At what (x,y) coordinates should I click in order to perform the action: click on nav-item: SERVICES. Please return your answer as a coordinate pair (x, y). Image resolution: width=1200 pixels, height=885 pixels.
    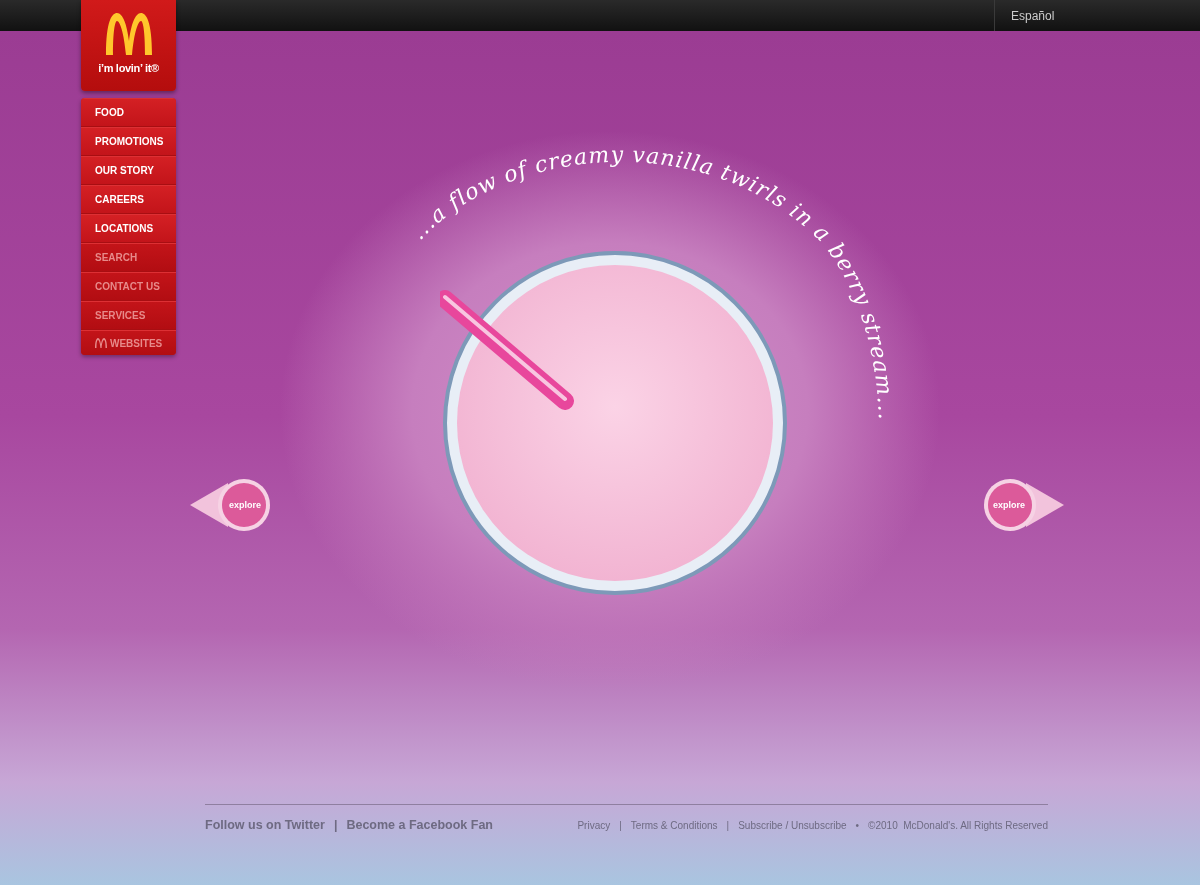
    Looking at the image, I should click on (128, 315).